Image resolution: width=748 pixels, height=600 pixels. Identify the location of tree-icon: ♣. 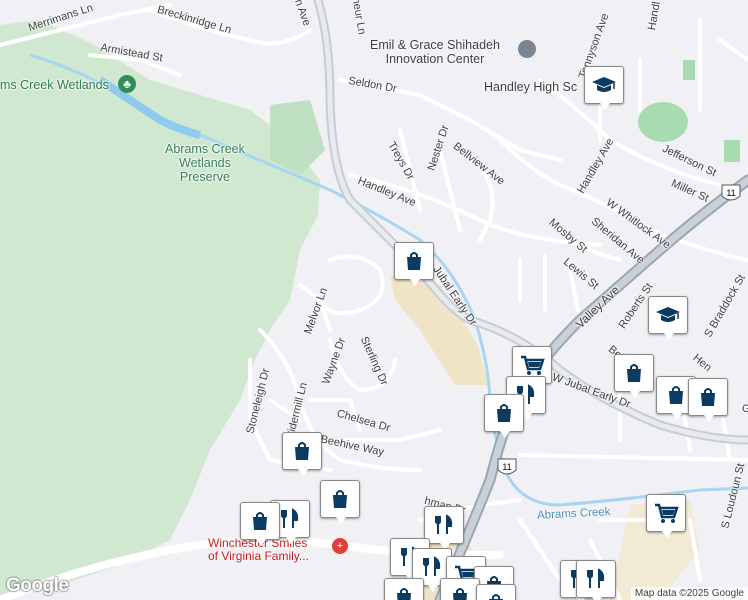
(127, 84).